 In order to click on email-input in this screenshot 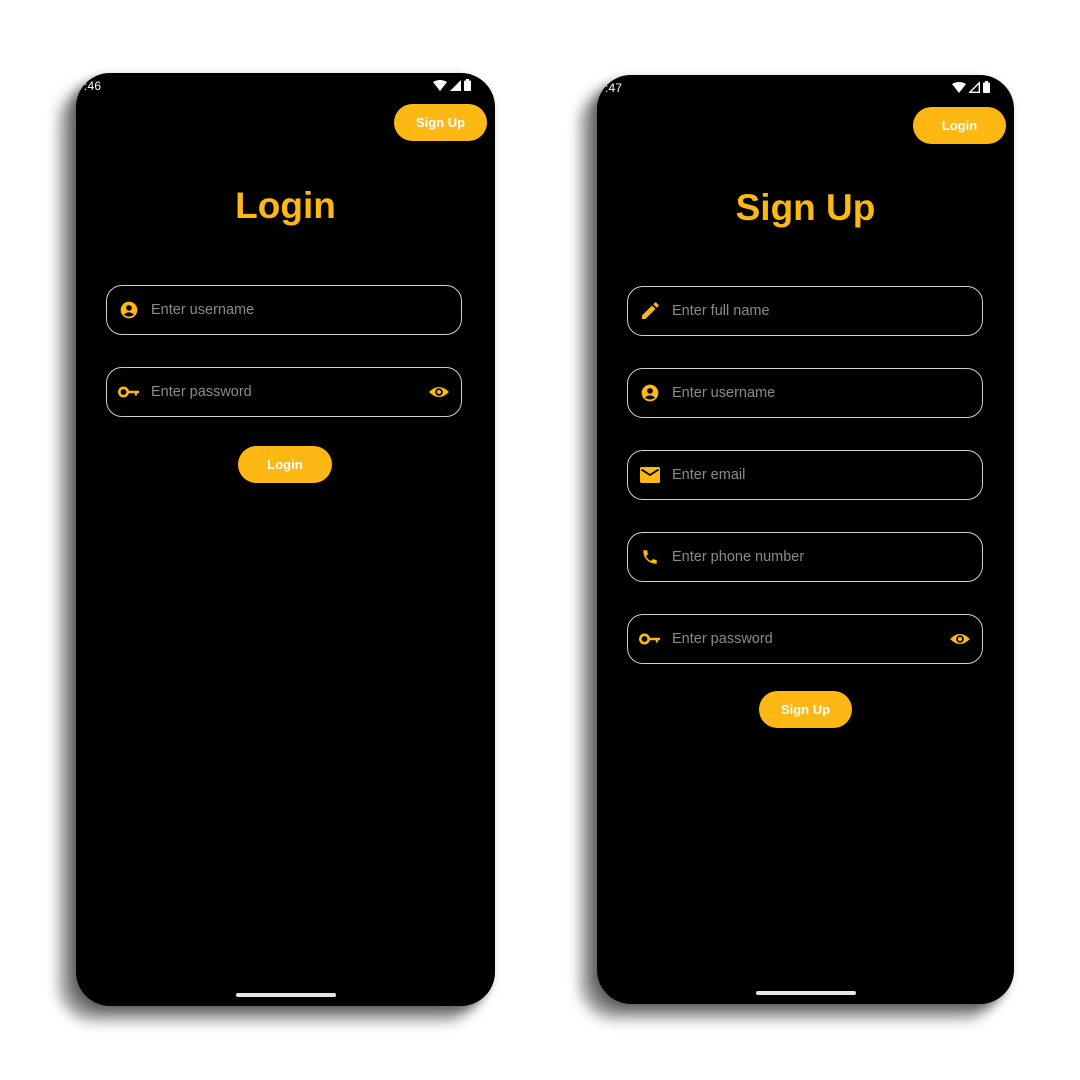, I will do `click(827, 475)`.